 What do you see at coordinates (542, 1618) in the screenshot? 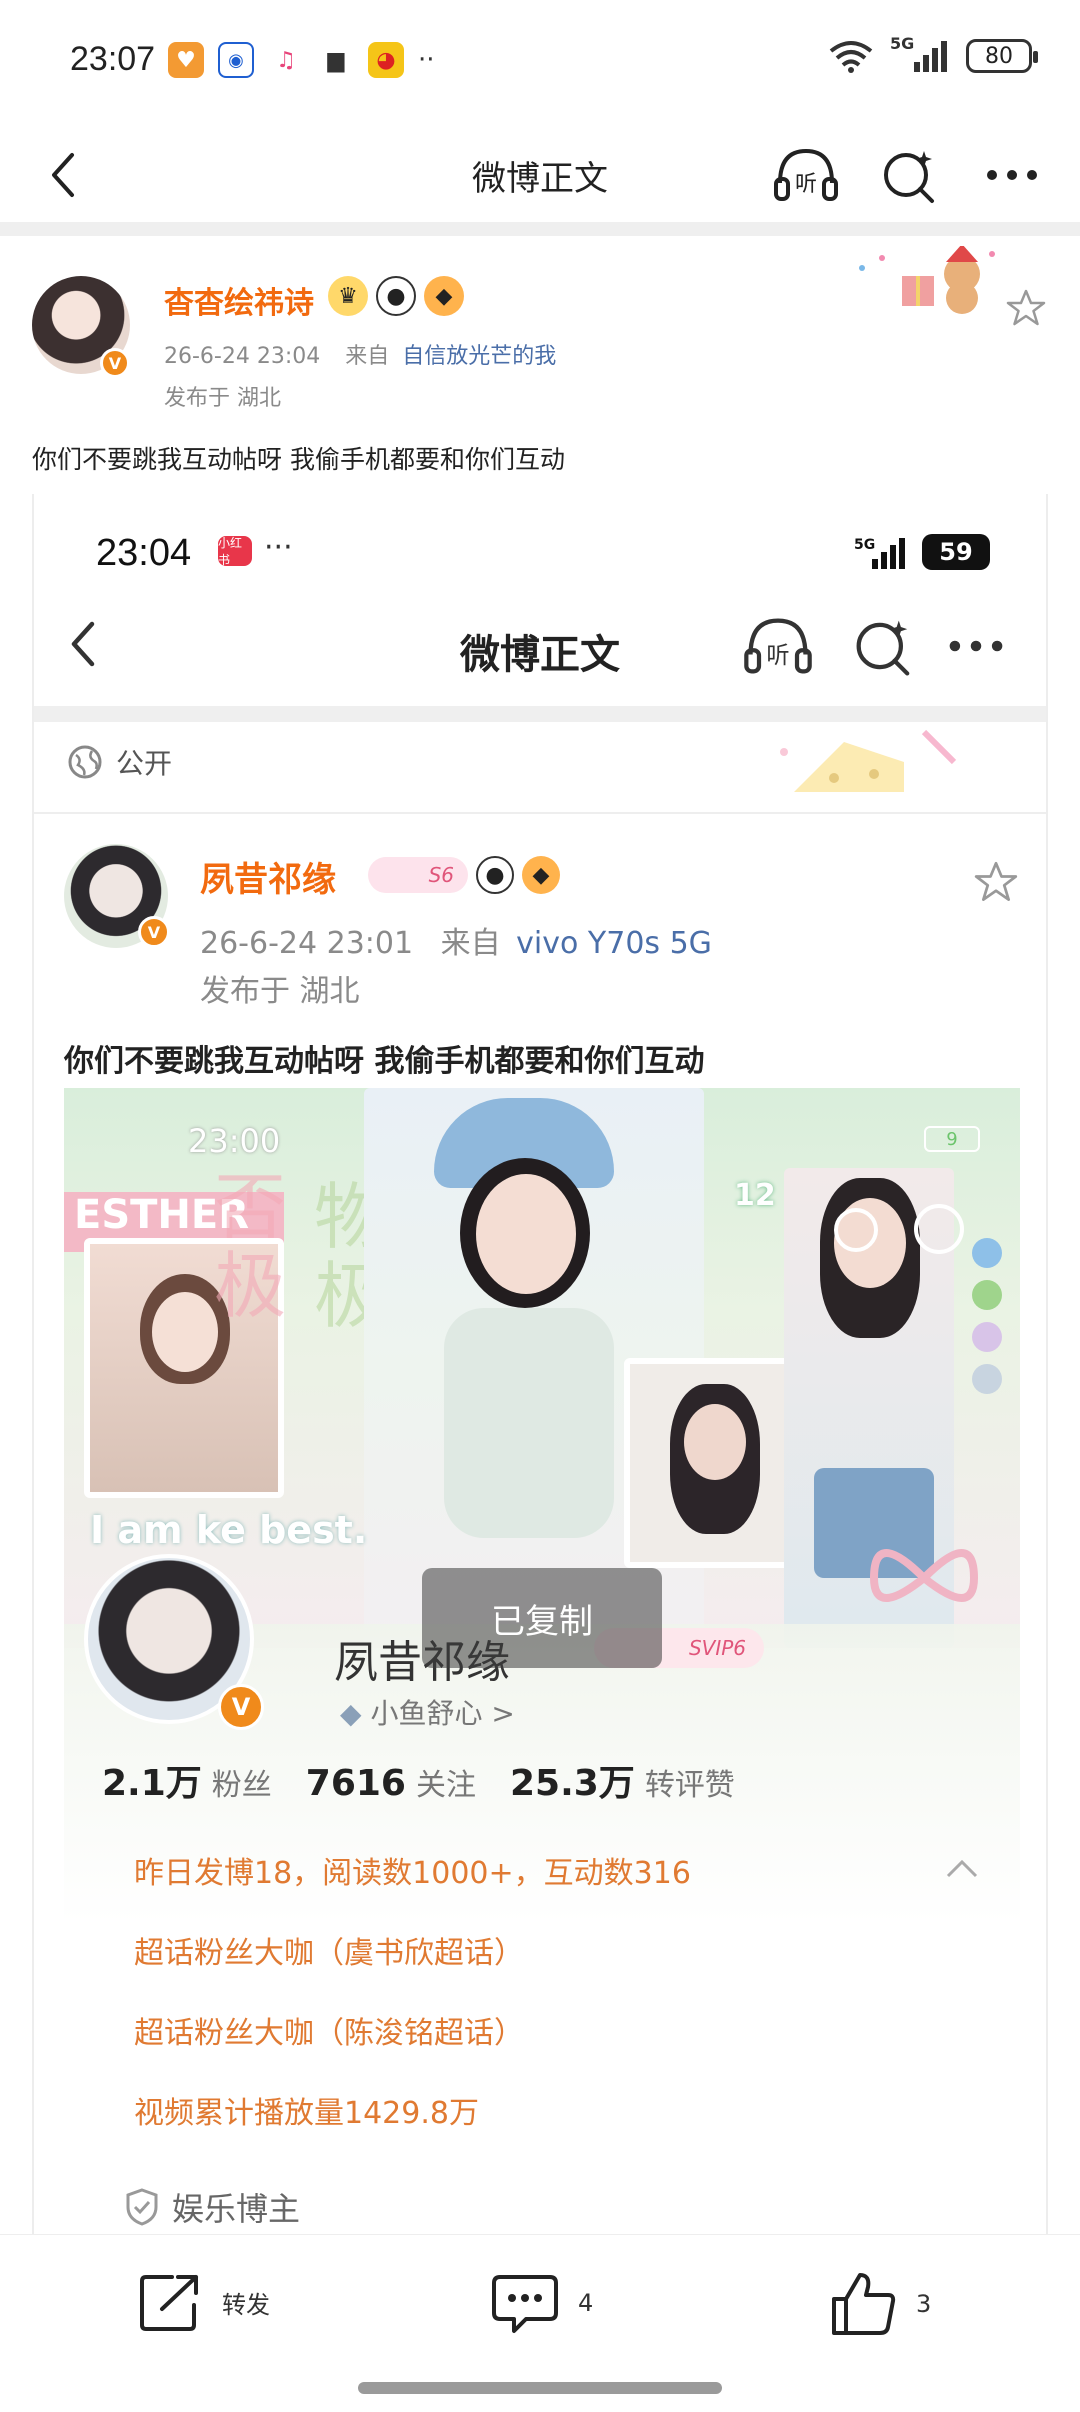
I see `copied-toast: 已复制` at bounding box center [542, 1618].